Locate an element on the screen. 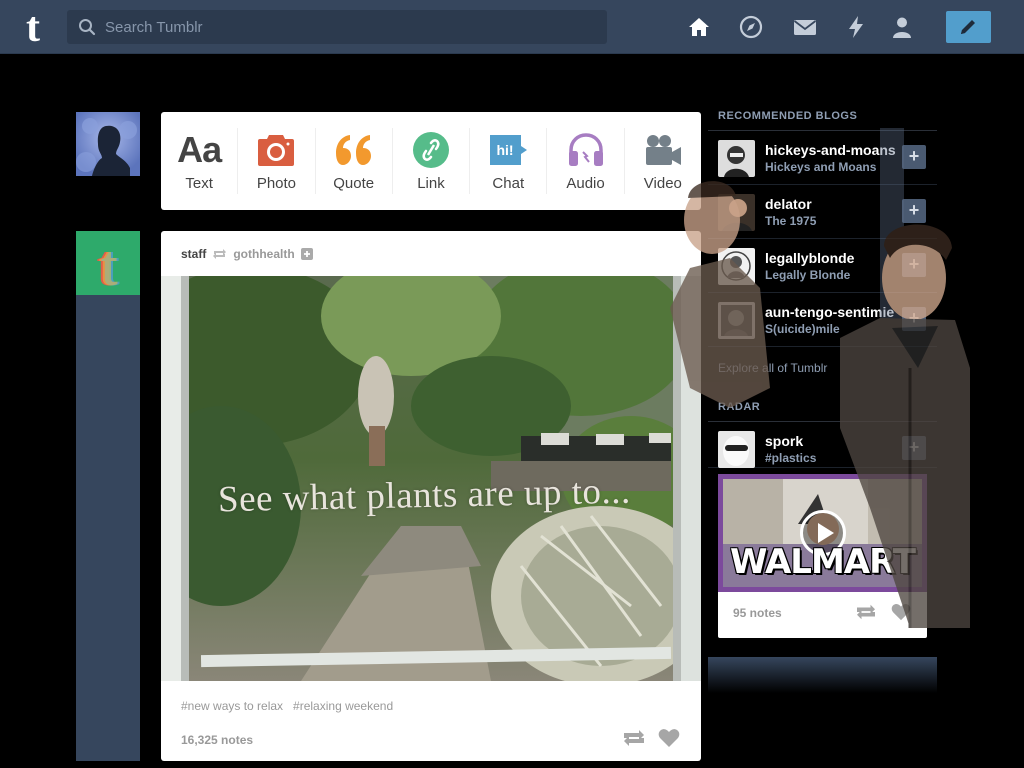 Image resolution: width=1024 pixels, height=768 pixels. user-avatar-image is located at coordinates (108, 144).